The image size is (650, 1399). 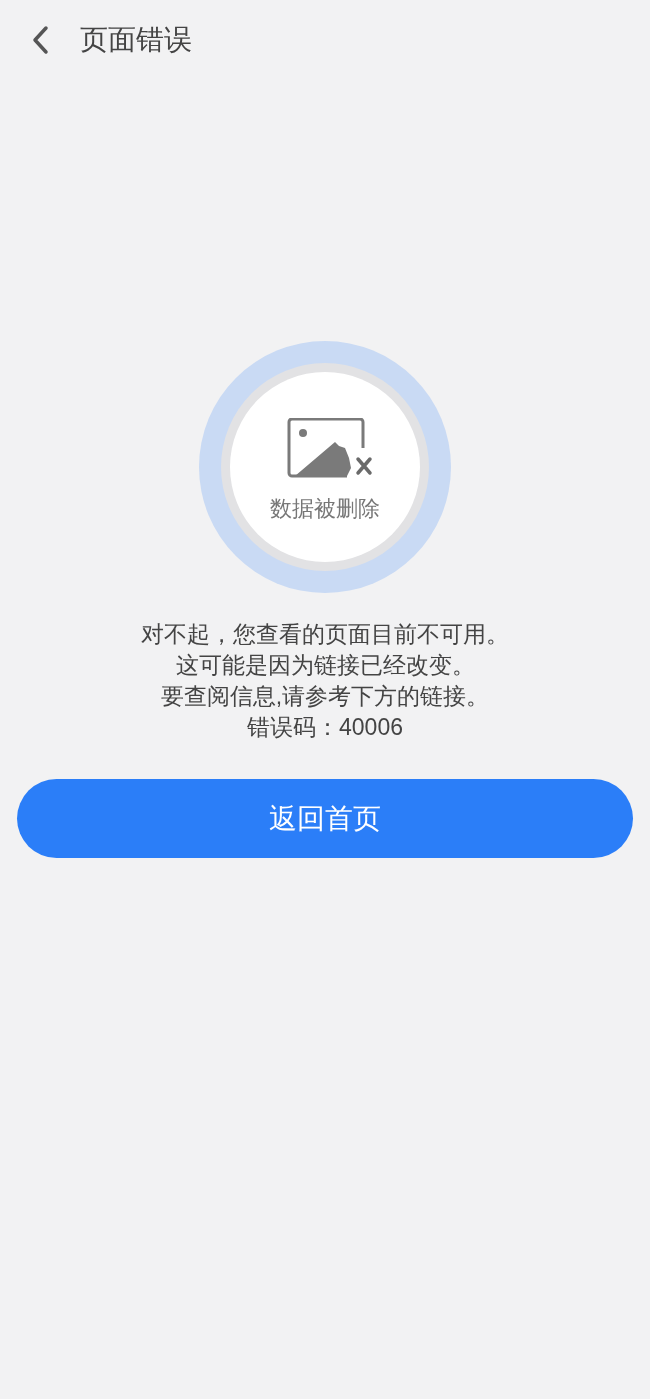 What do you see at coordinates (136, 40) in the screenshot?
I see `page-title: 页面错误` at bounding box center [136, 40].